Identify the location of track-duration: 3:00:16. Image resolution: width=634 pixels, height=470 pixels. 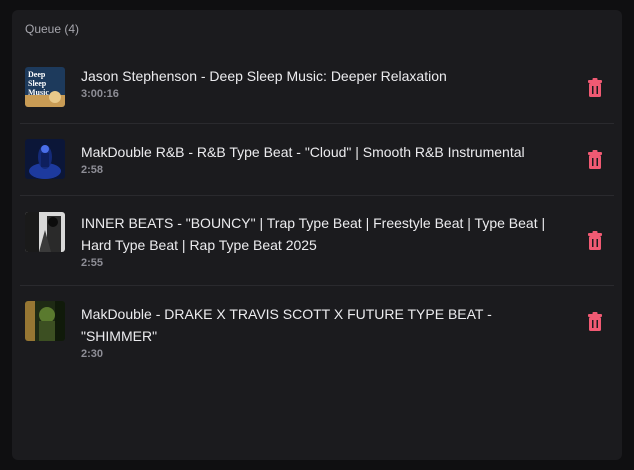
(100, 94).